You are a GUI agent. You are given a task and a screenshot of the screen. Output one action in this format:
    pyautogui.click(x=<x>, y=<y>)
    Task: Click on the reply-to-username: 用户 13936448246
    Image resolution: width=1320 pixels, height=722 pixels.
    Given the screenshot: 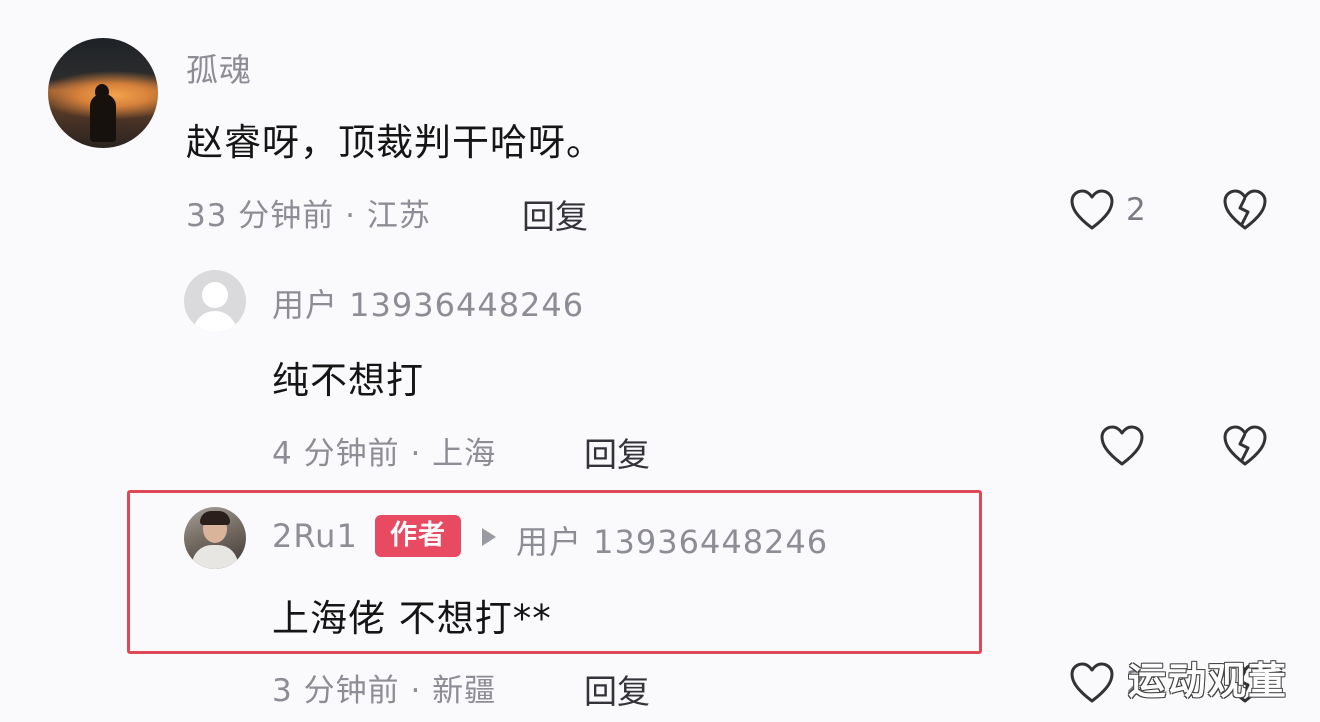 What is the action you would take?
    pyautogui.click(x=672, y=540)
    